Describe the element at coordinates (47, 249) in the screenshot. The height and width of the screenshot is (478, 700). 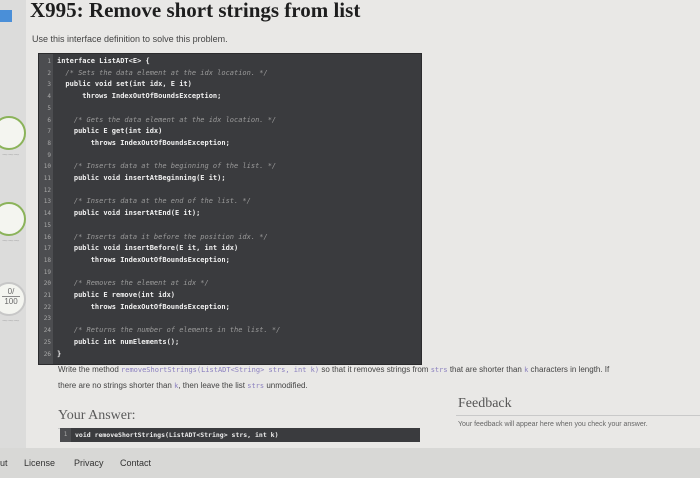
I see `line-number: 17` at that location.